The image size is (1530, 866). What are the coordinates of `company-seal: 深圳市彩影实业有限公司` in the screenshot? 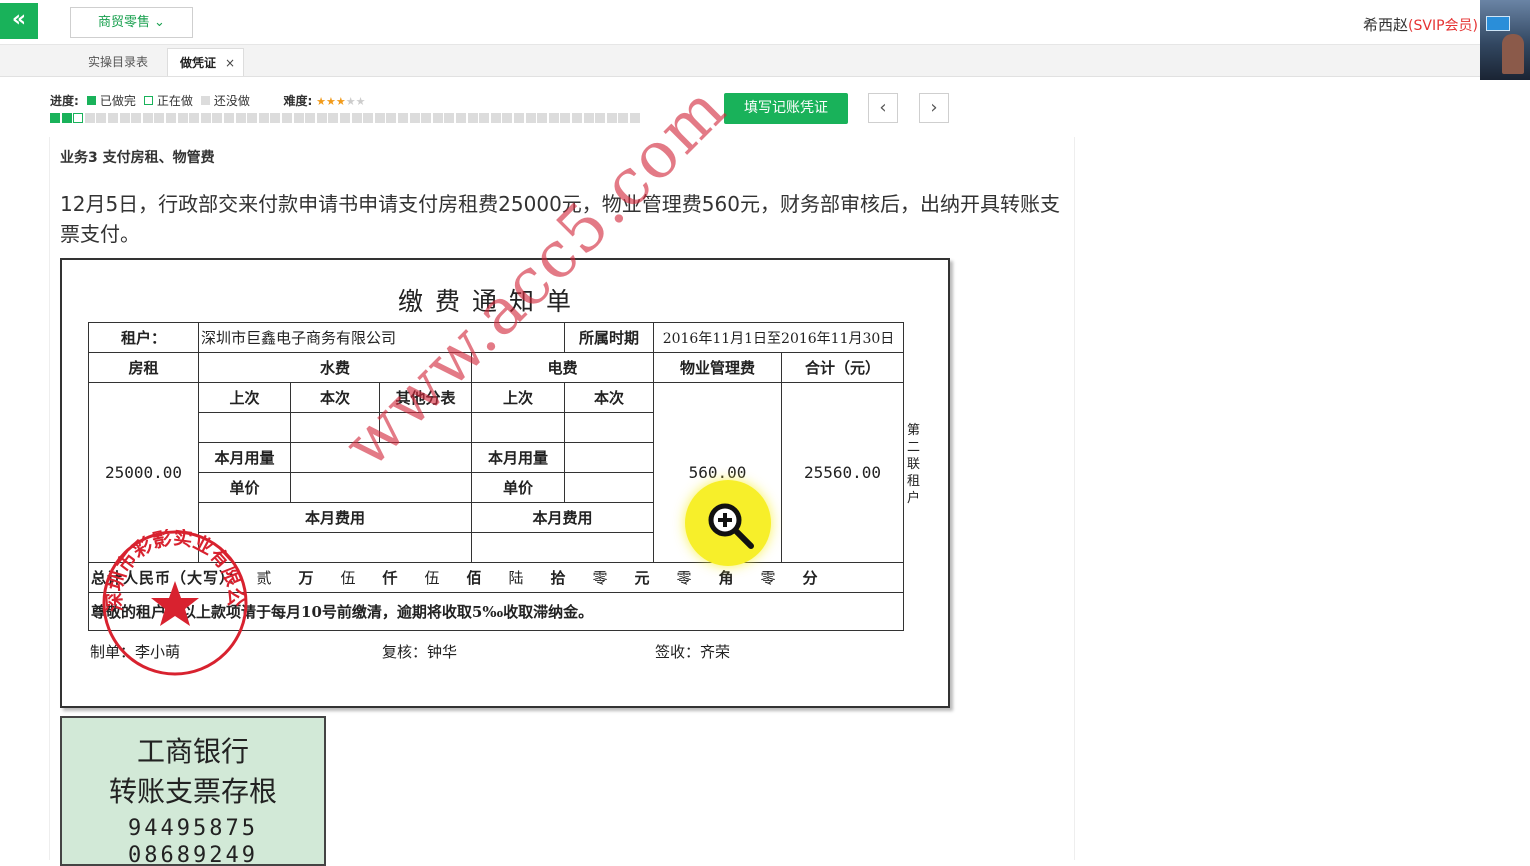 It's located at (174, 602).